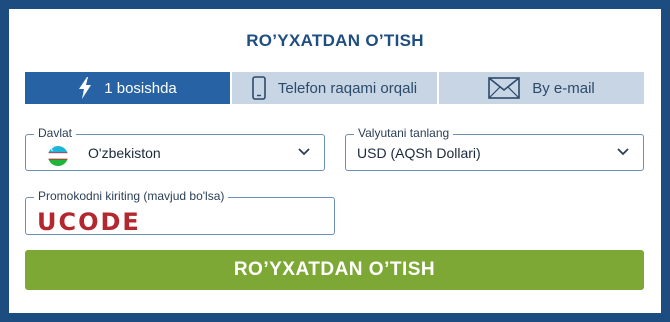 The height and width of the screenshot is (322, 670). I want to click on tab-label: 1 bosishda, so click(140, 88).